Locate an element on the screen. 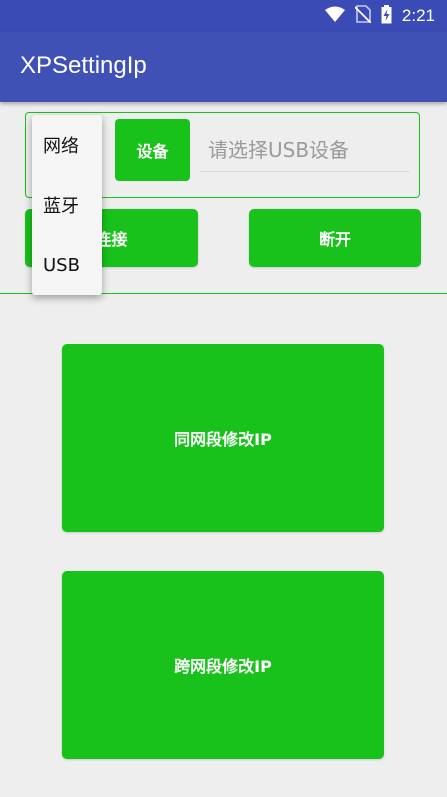  app-title: XPSettingIp is located at coordinates (83, 65).